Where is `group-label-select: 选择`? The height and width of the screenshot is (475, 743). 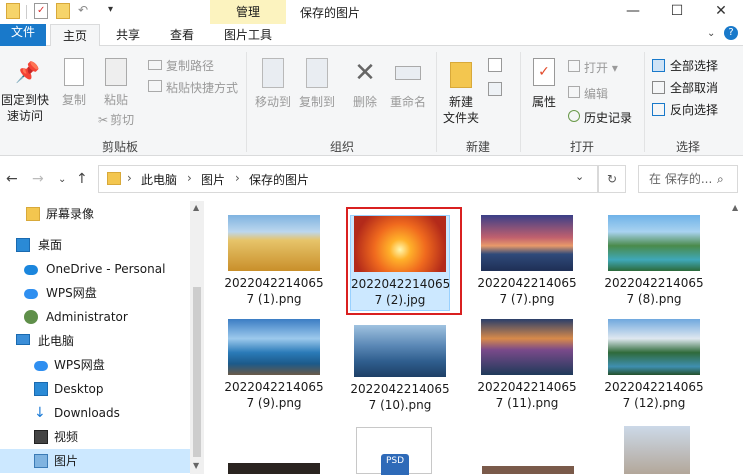
group-label-select: 选择 is located at coordinates (687, 147).